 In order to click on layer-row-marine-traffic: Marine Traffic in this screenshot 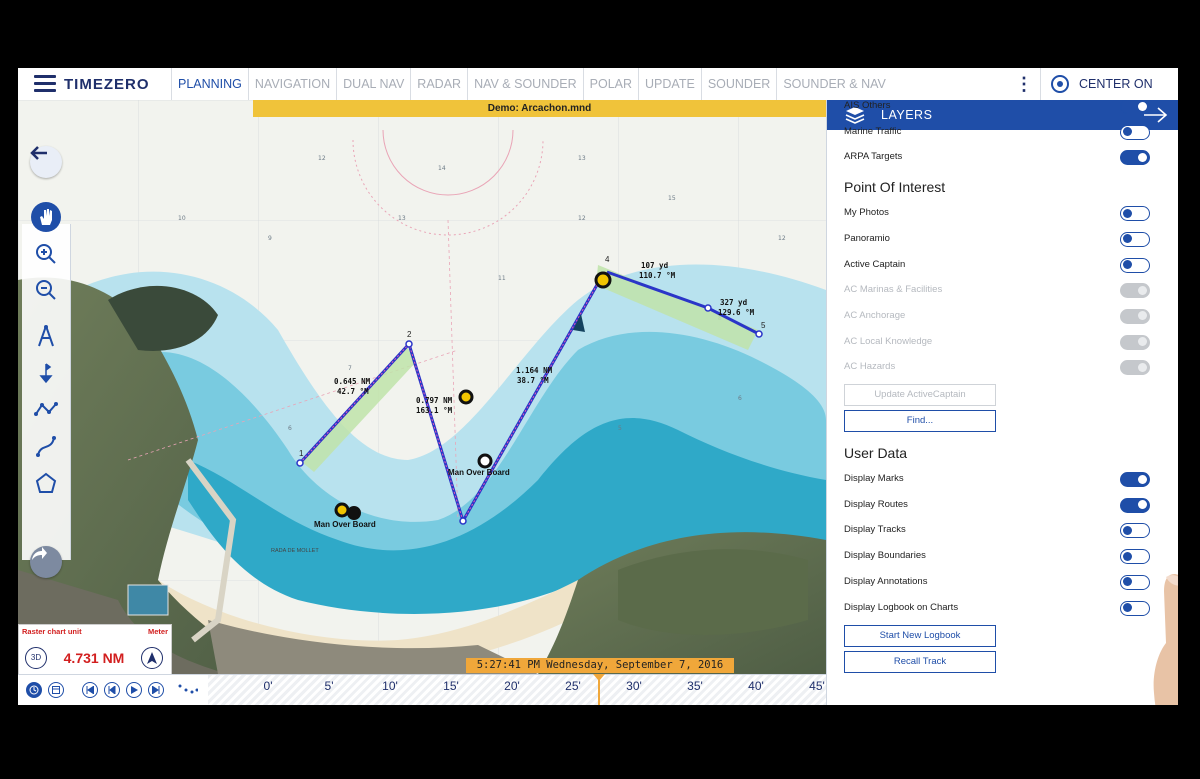, I will do `click(1004, 132)`.